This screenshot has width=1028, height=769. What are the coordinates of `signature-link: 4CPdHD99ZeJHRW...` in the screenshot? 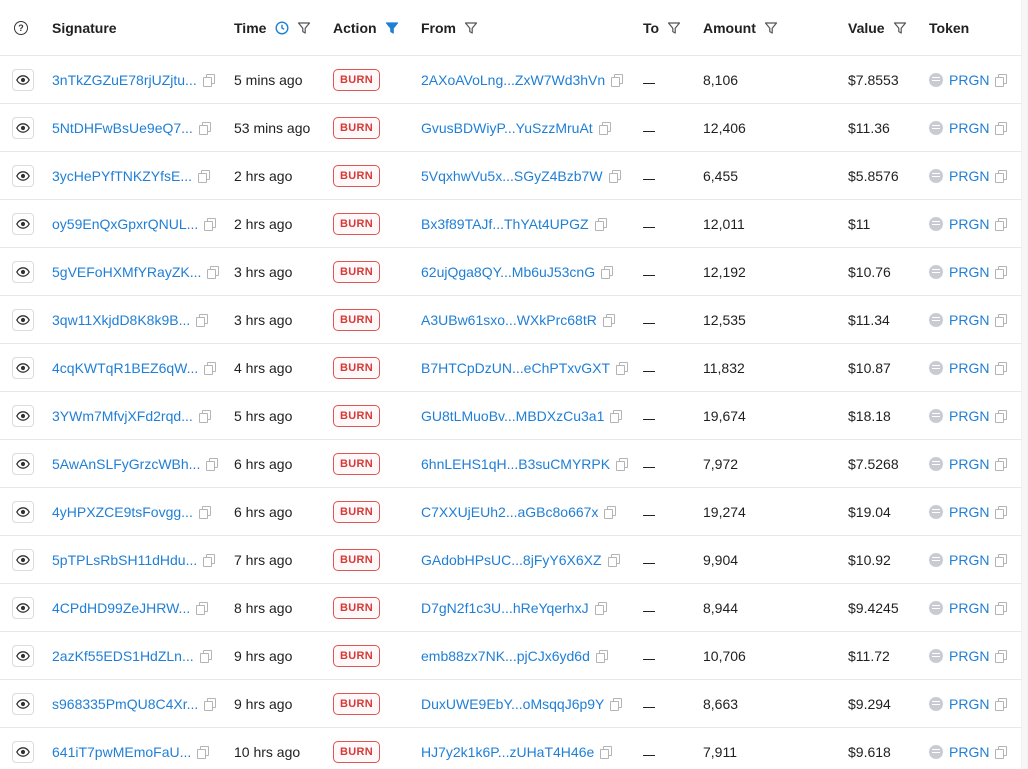 It's located at (121, 608).